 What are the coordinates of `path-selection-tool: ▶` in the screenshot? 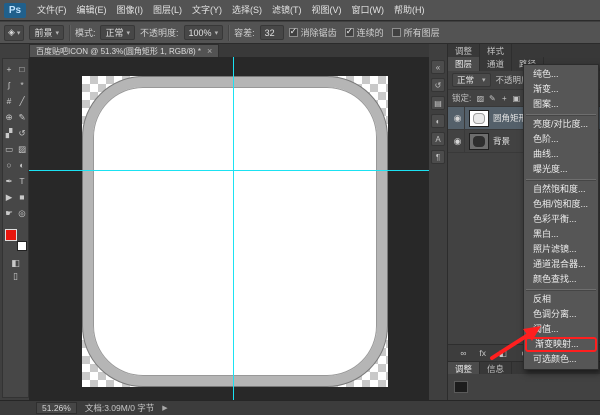 It's located at (9, 197).